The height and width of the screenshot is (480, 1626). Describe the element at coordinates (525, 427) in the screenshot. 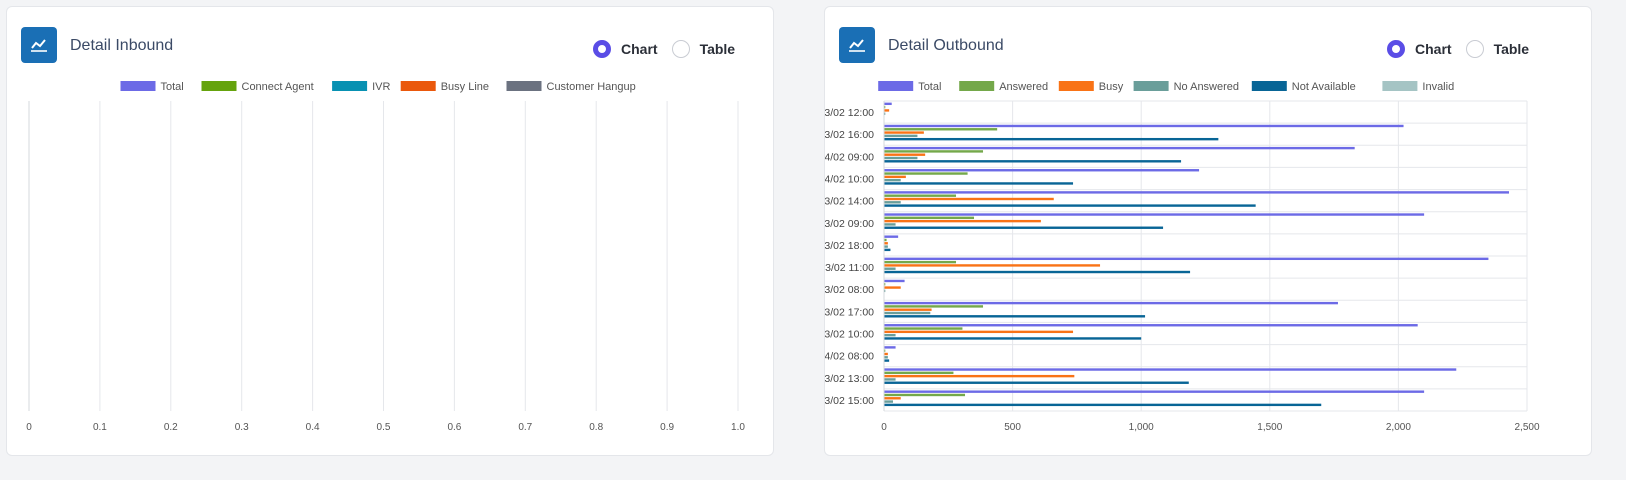

I see `x-tick-label: 0.7` at that location.